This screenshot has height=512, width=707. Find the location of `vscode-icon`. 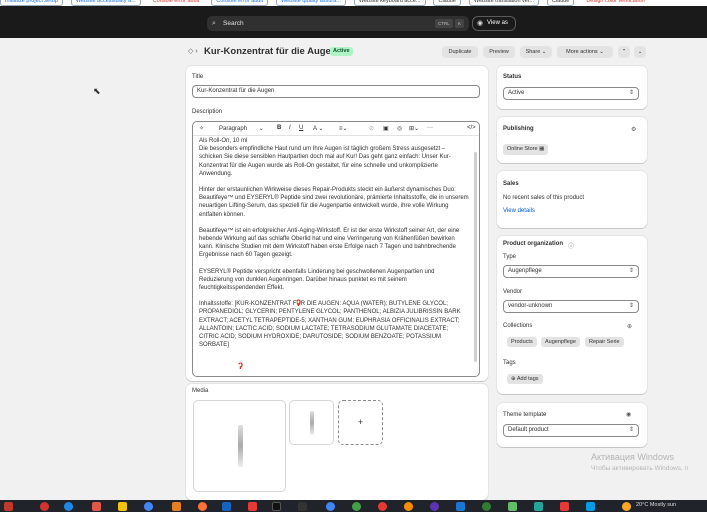

vscode-icon is located at coordinates (460, 506).